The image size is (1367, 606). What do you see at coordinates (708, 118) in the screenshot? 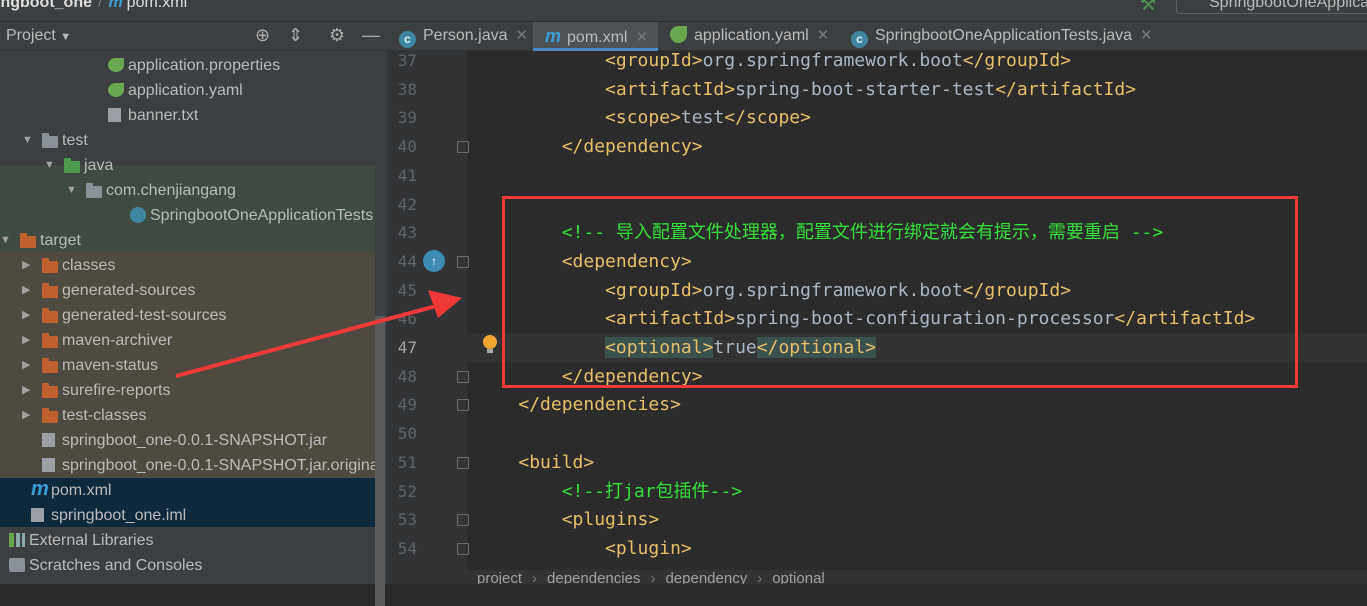
I see `code-line: <scope>test</scope>` at bounding box center [708, 118].